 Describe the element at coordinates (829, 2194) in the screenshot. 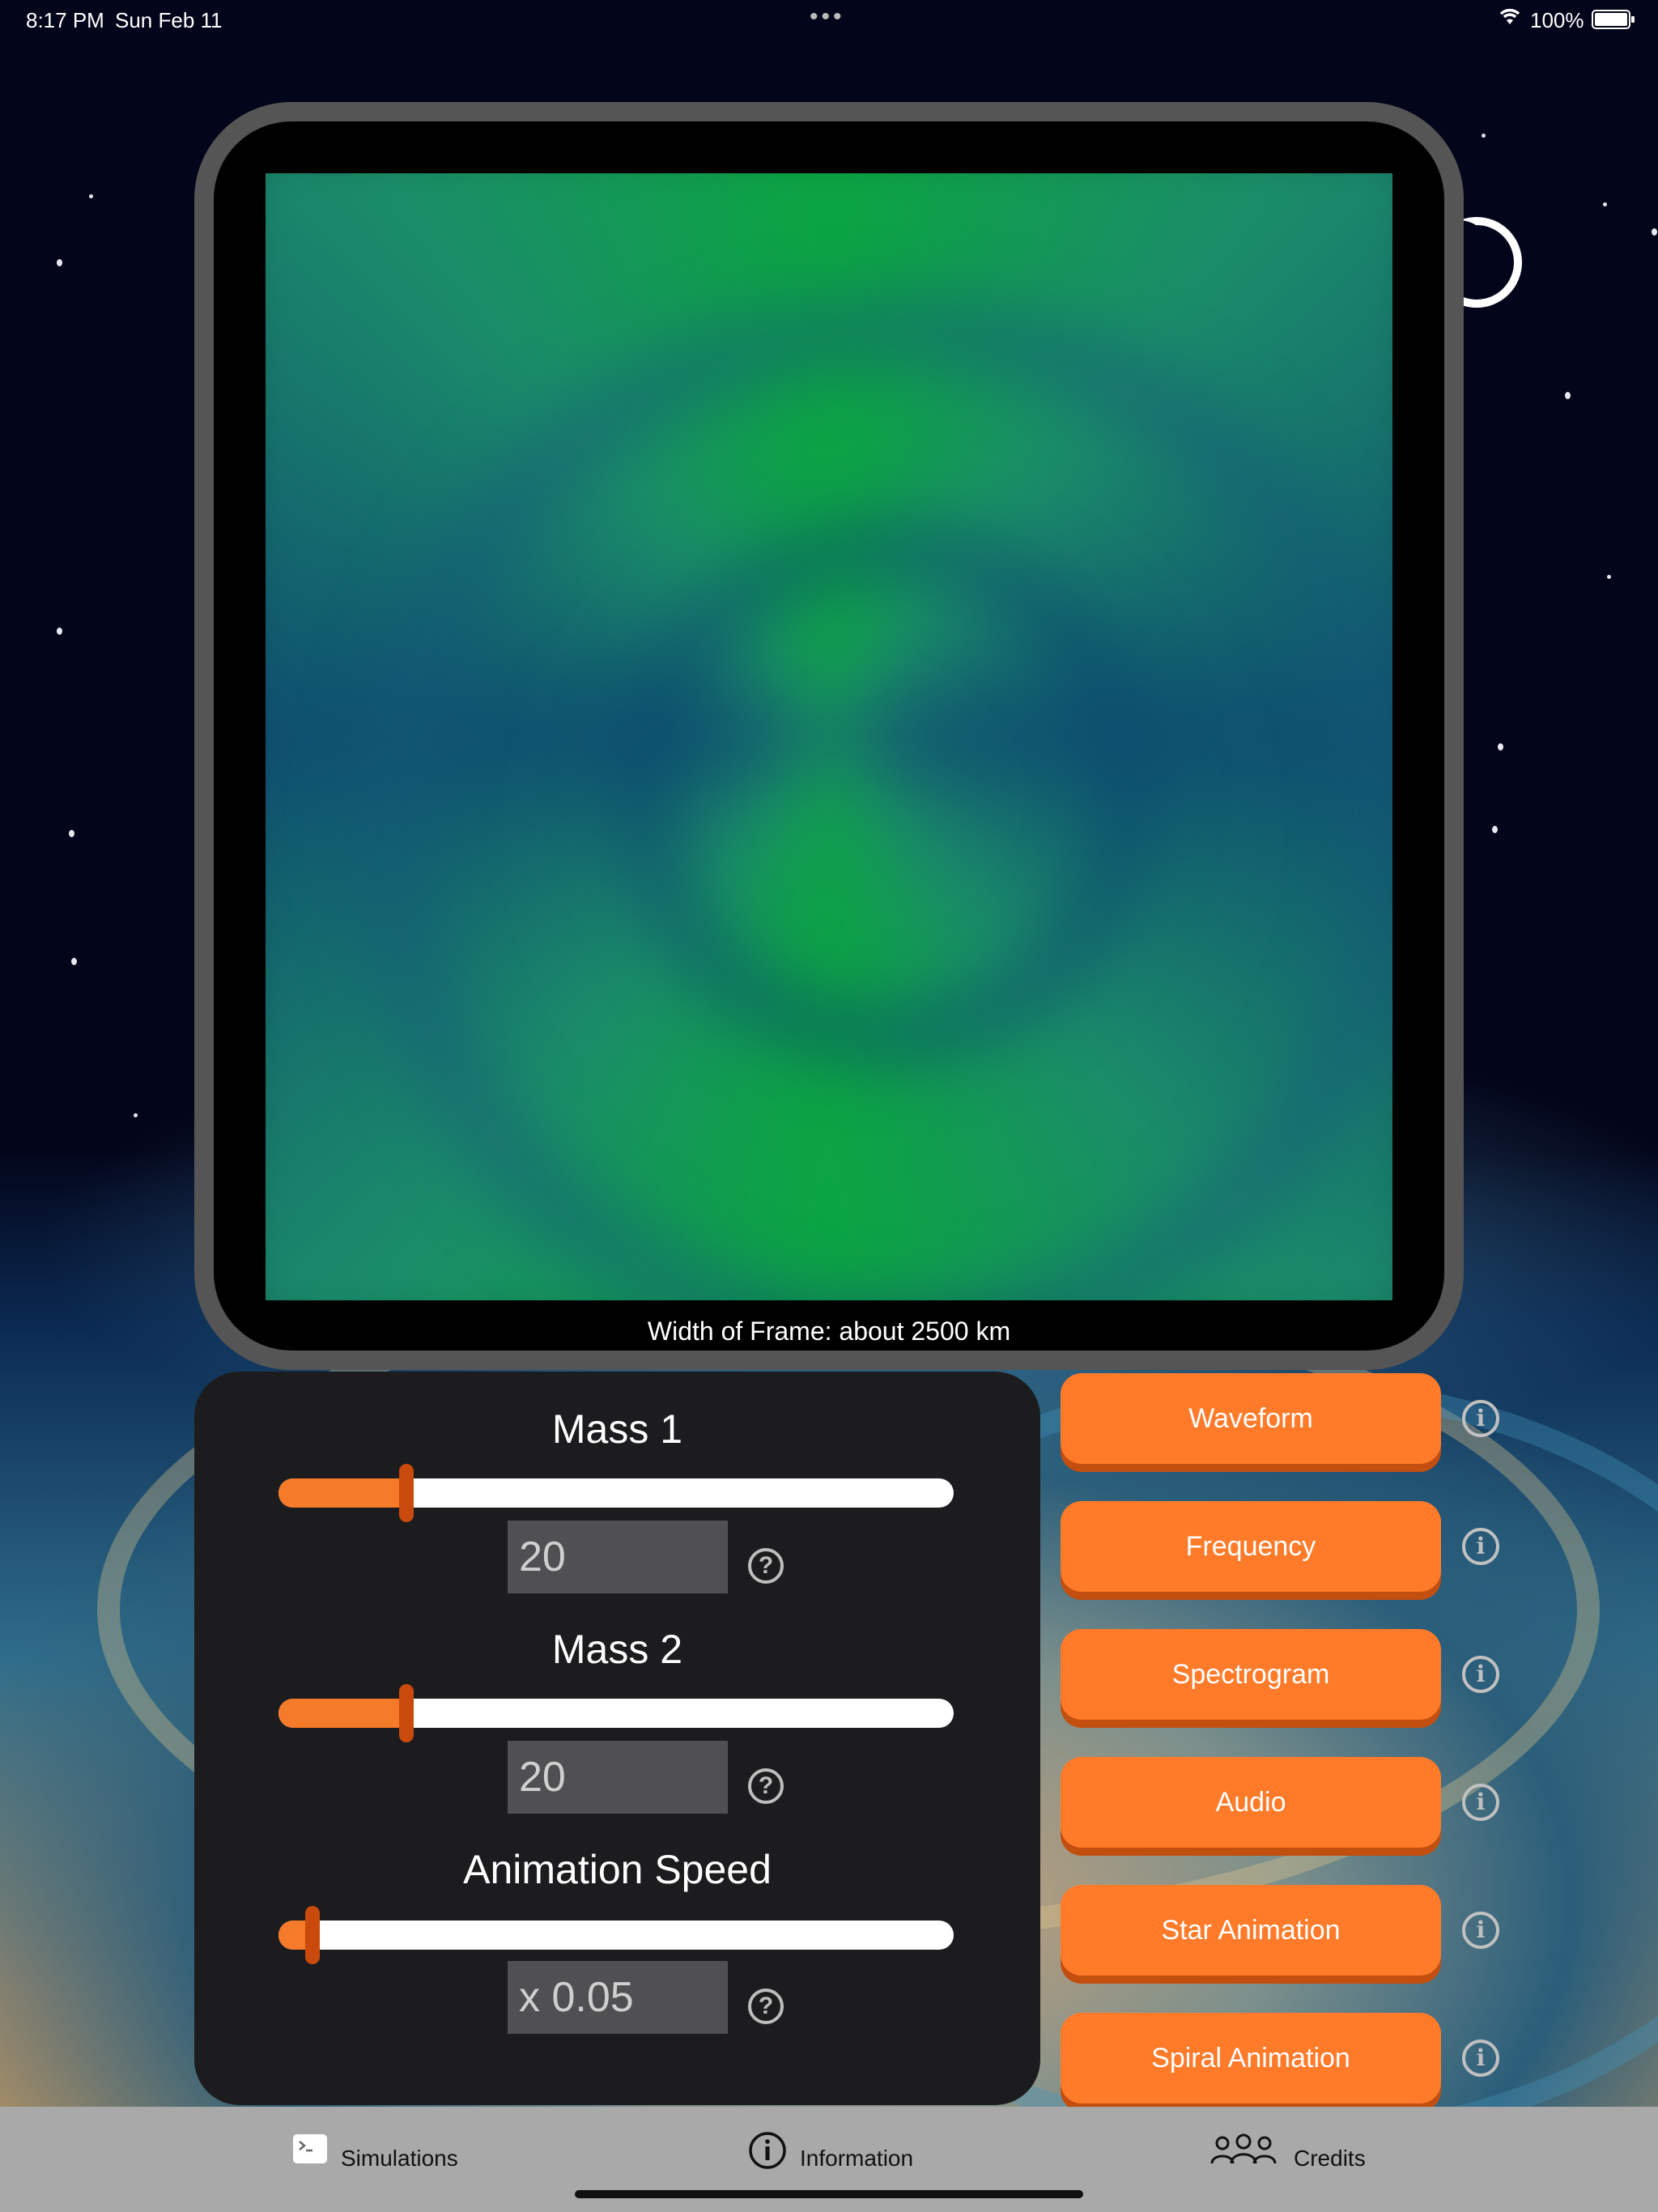

I see `home-indicator` at that location.